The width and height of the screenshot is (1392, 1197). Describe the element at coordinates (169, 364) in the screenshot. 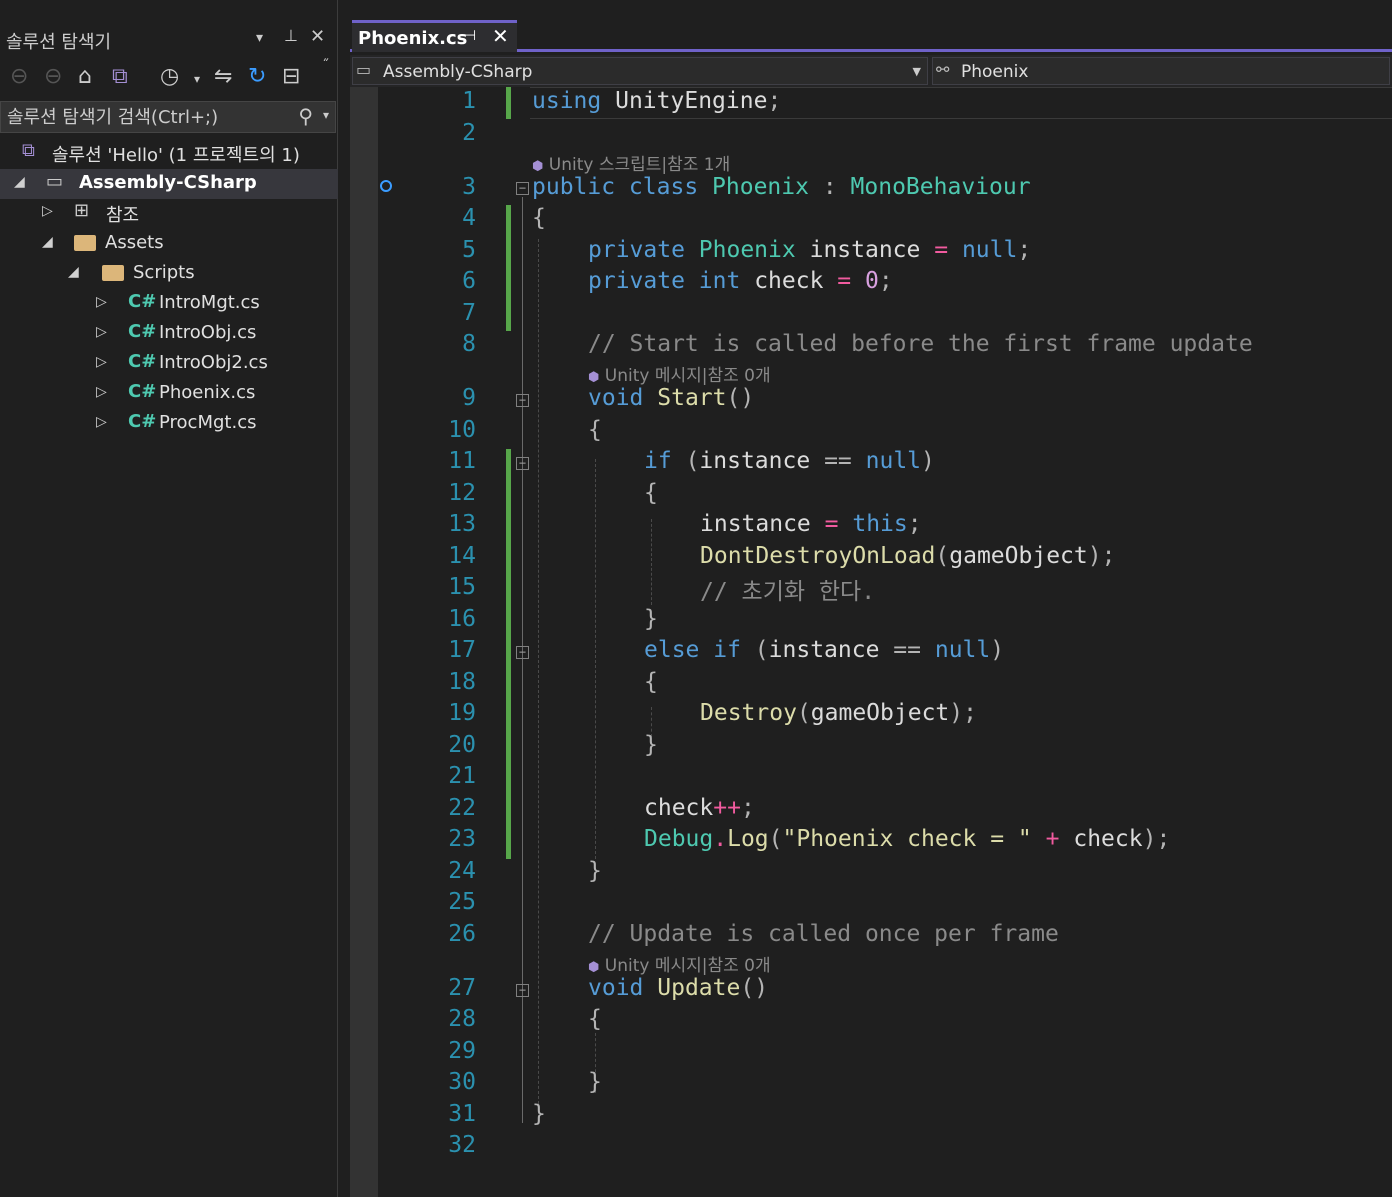

I see `tree-file: ▷ C# IntroObj2.cs` at that location.